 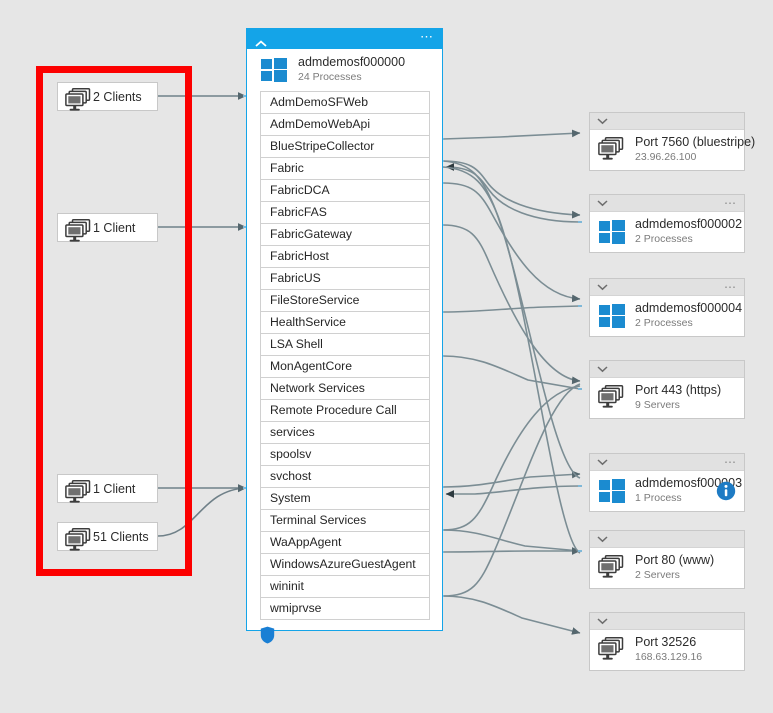 What do you see at coordinates (345, 499) in the screenshot?
I see `process-row: System` at bounding box center [345, 499].